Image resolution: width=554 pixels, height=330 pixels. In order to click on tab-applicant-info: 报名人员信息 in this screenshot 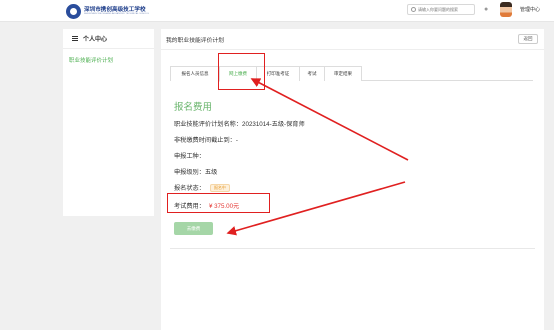, I will do `click(195, 73)`.